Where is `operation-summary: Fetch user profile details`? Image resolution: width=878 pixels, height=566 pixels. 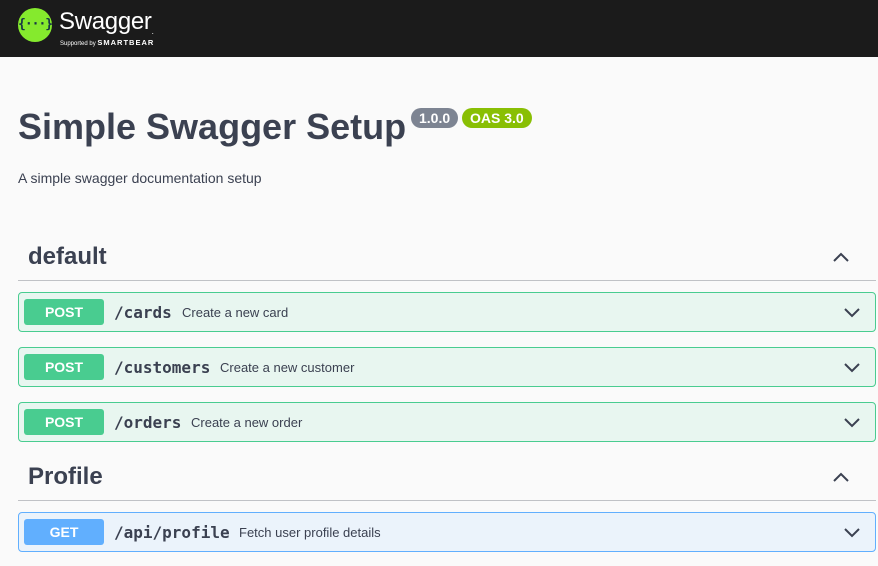 operation-summary: Fetch user profile details is located at coordinates (310, 532).